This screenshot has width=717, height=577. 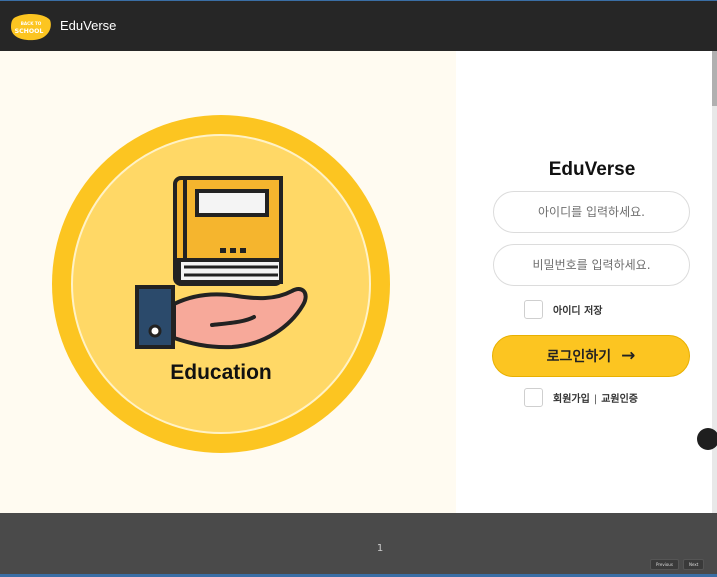 I want to click on remember-id-label: 아이디 저장, so click(x=578, y=311).